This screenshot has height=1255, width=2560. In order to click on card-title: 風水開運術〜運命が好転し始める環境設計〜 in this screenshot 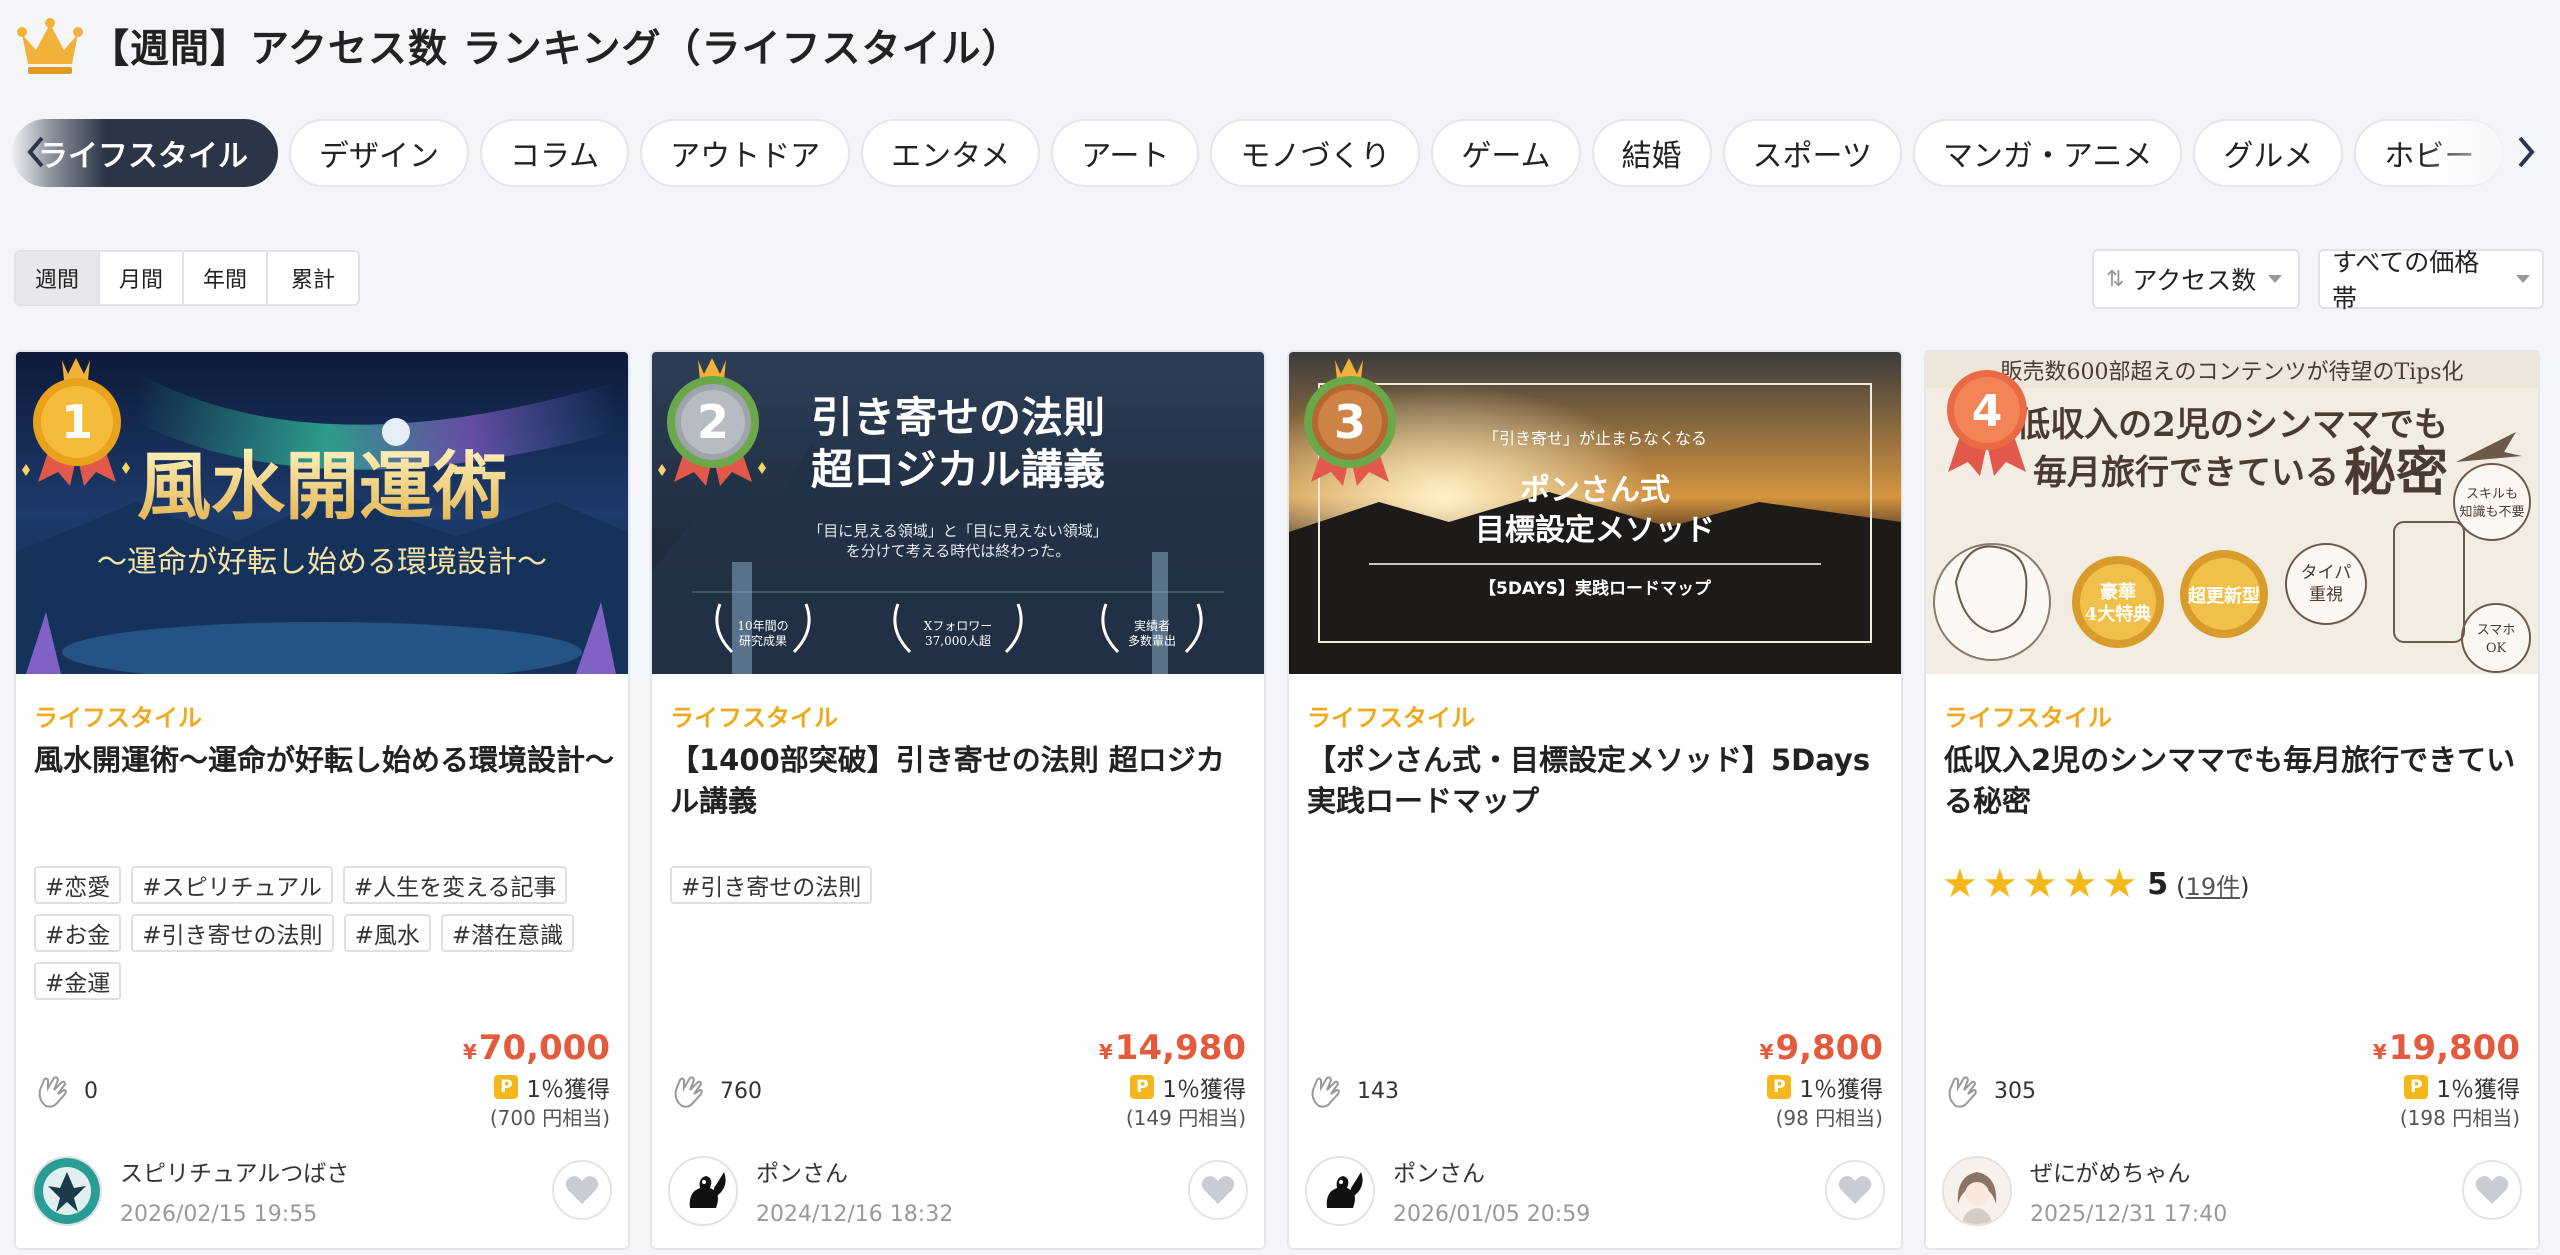, I will do `click(324, 760)`.